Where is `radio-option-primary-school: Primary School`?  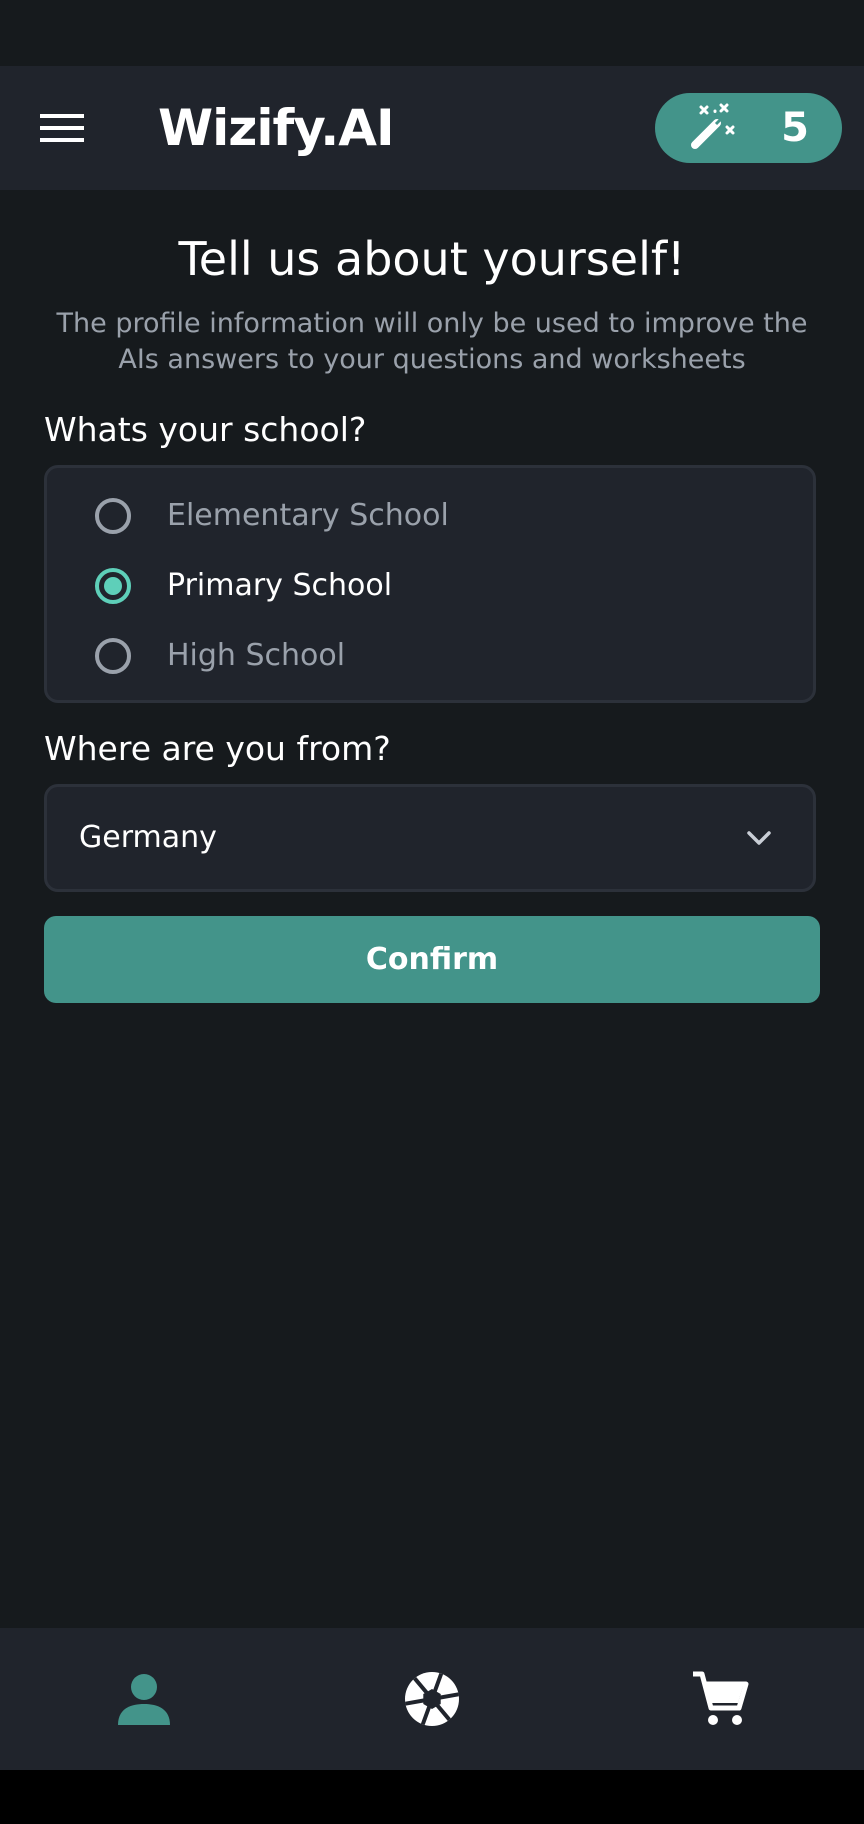 radio-option-primary-school: Primary School is located at coordinates (430, 586).